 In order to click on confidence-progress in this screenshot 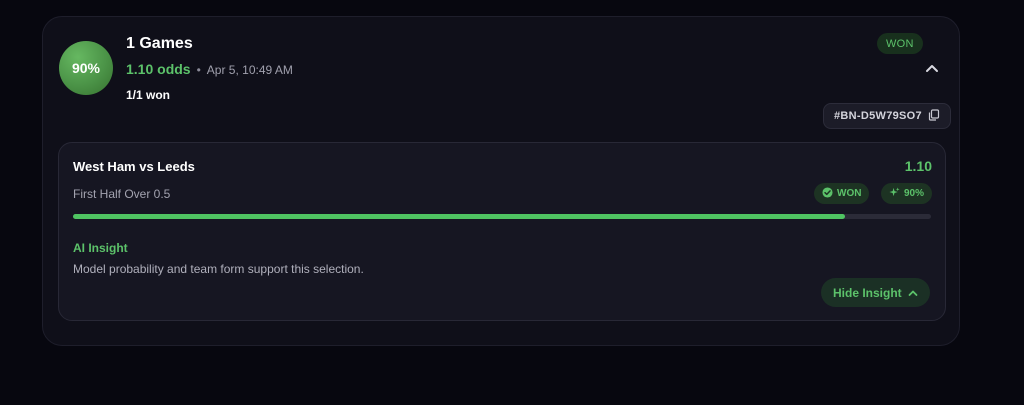, I will do `click(502, 216)`.